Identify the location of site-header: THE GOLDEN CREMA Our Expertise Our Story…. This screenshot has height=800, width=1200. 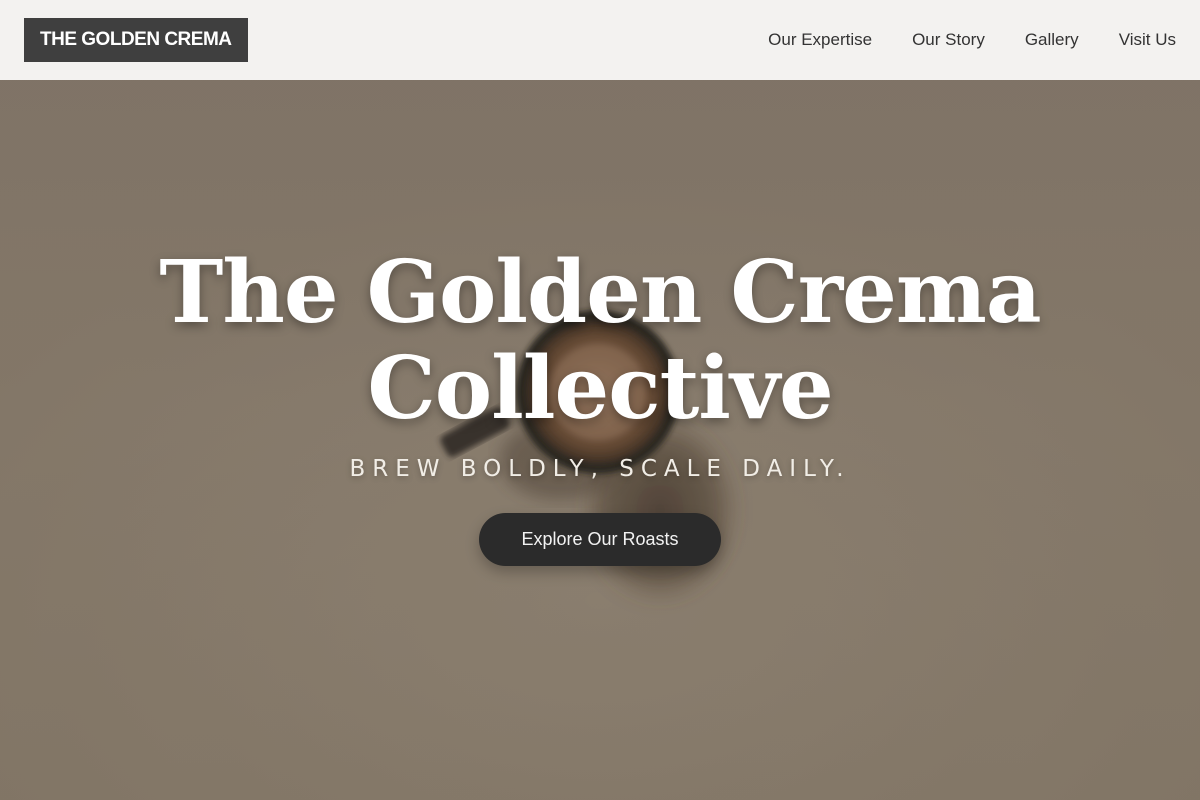
(600, 40).